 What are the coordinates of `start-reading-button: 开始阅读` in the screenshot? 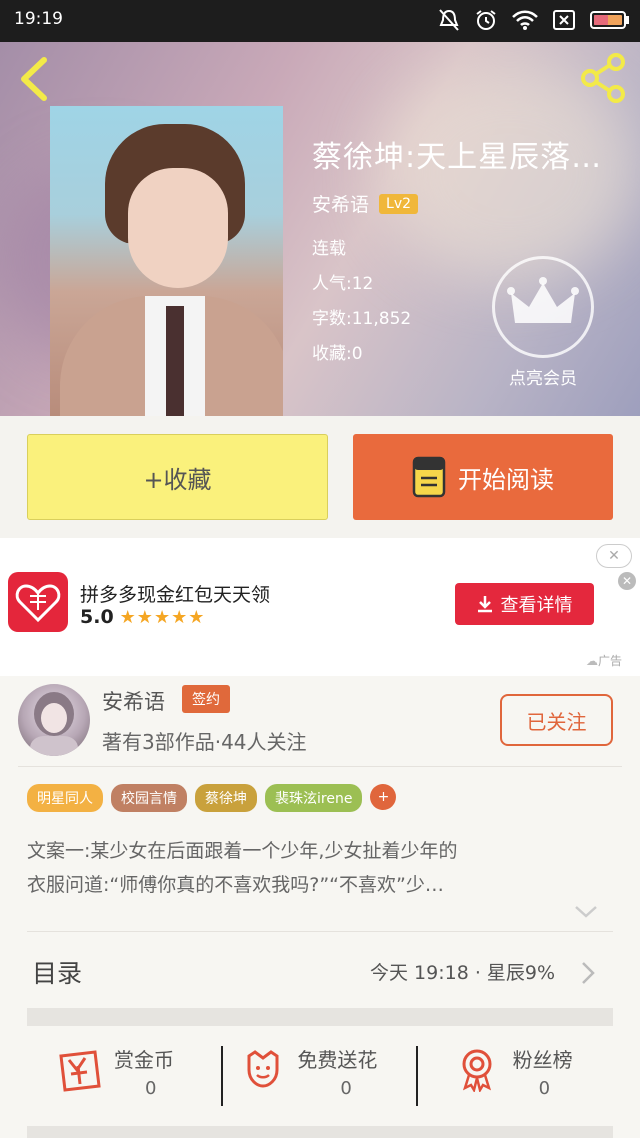 It's located at (483, 477).